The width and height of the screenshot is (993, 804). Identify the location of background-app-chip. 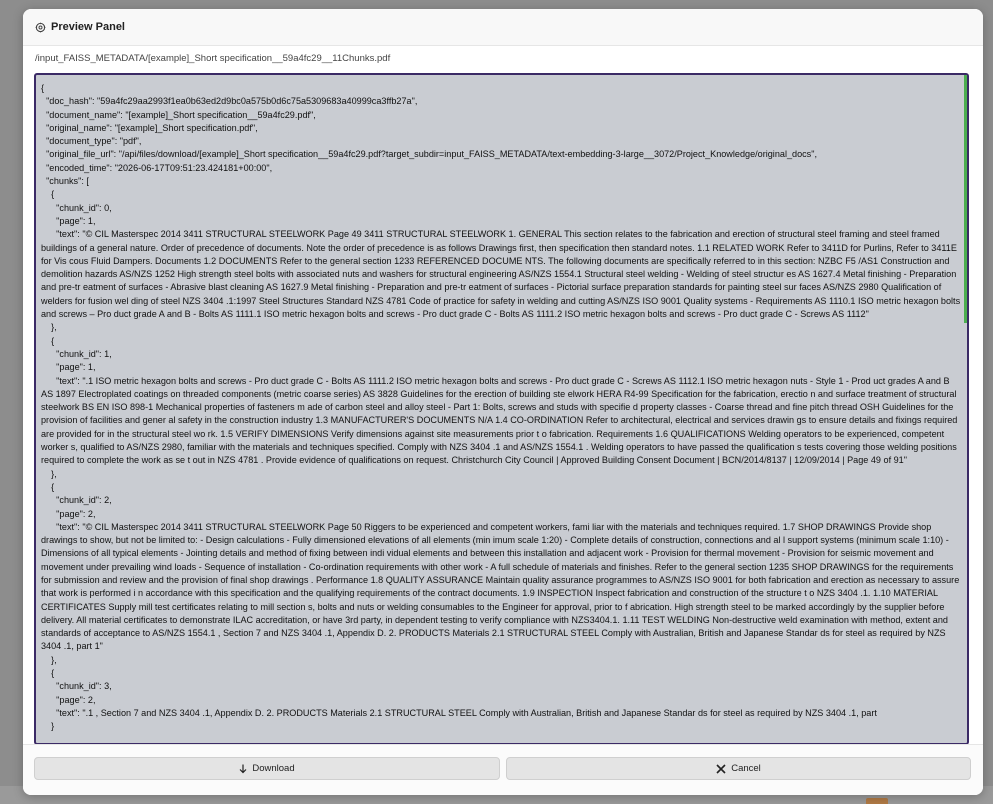
(877, 801).